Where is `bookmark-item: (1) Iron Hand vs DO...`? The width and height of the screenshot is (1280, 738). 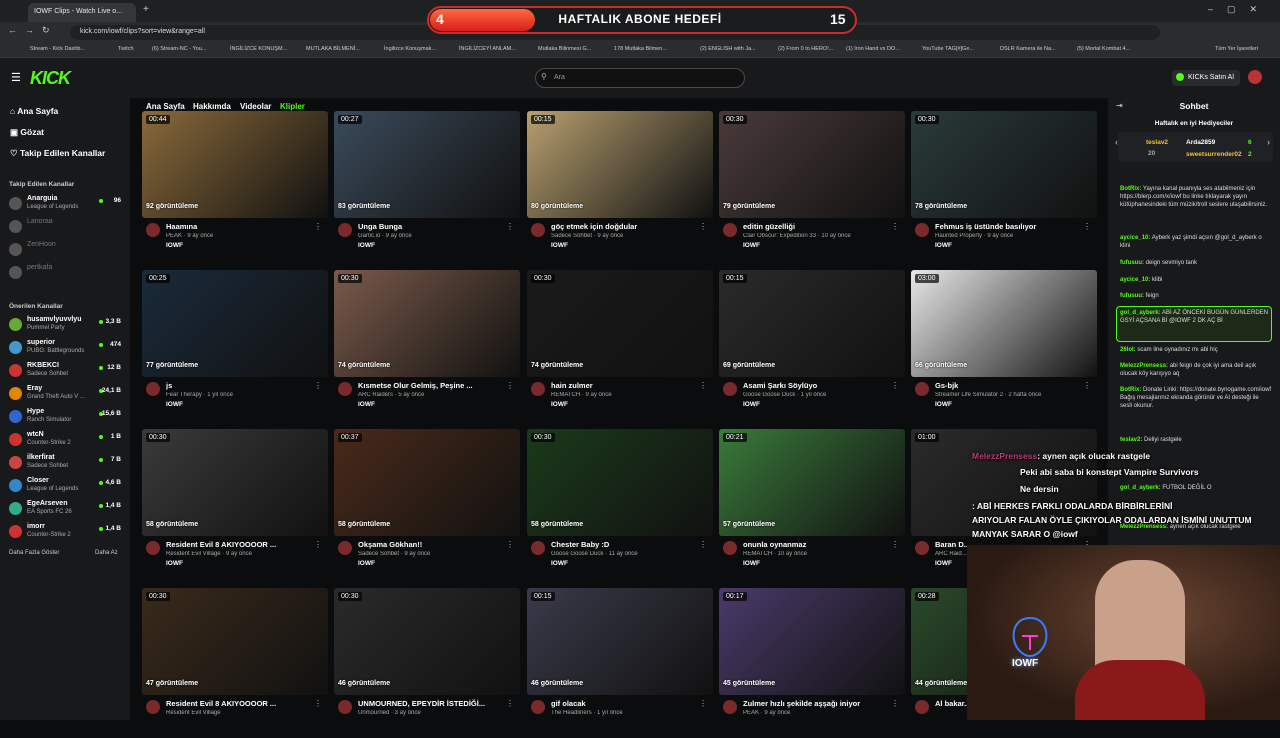 bookmark-item: (1) Iron Hand vs DO... is located at coordinates (873, 49).